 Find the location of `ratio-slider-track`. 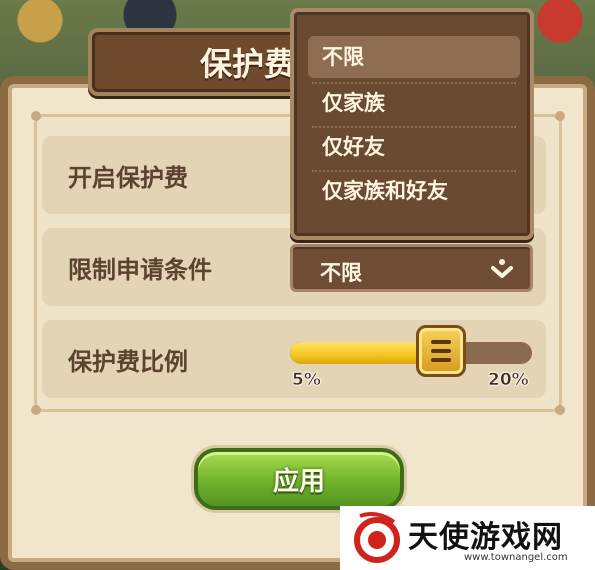

ratio-slider-track is located at coordinates (411, 353).